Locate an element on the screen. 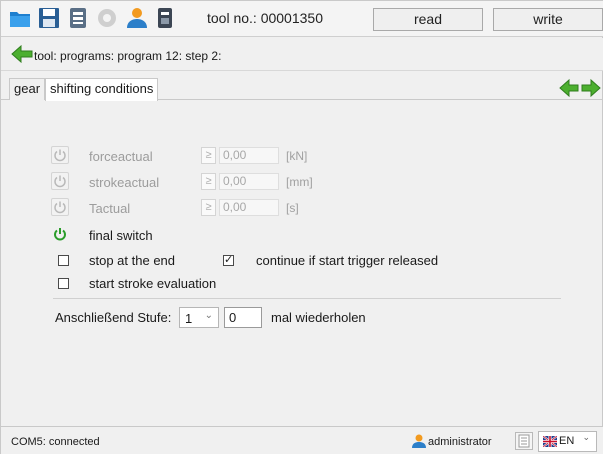  condition-label: forceactual is located at coordinates (121, 156).